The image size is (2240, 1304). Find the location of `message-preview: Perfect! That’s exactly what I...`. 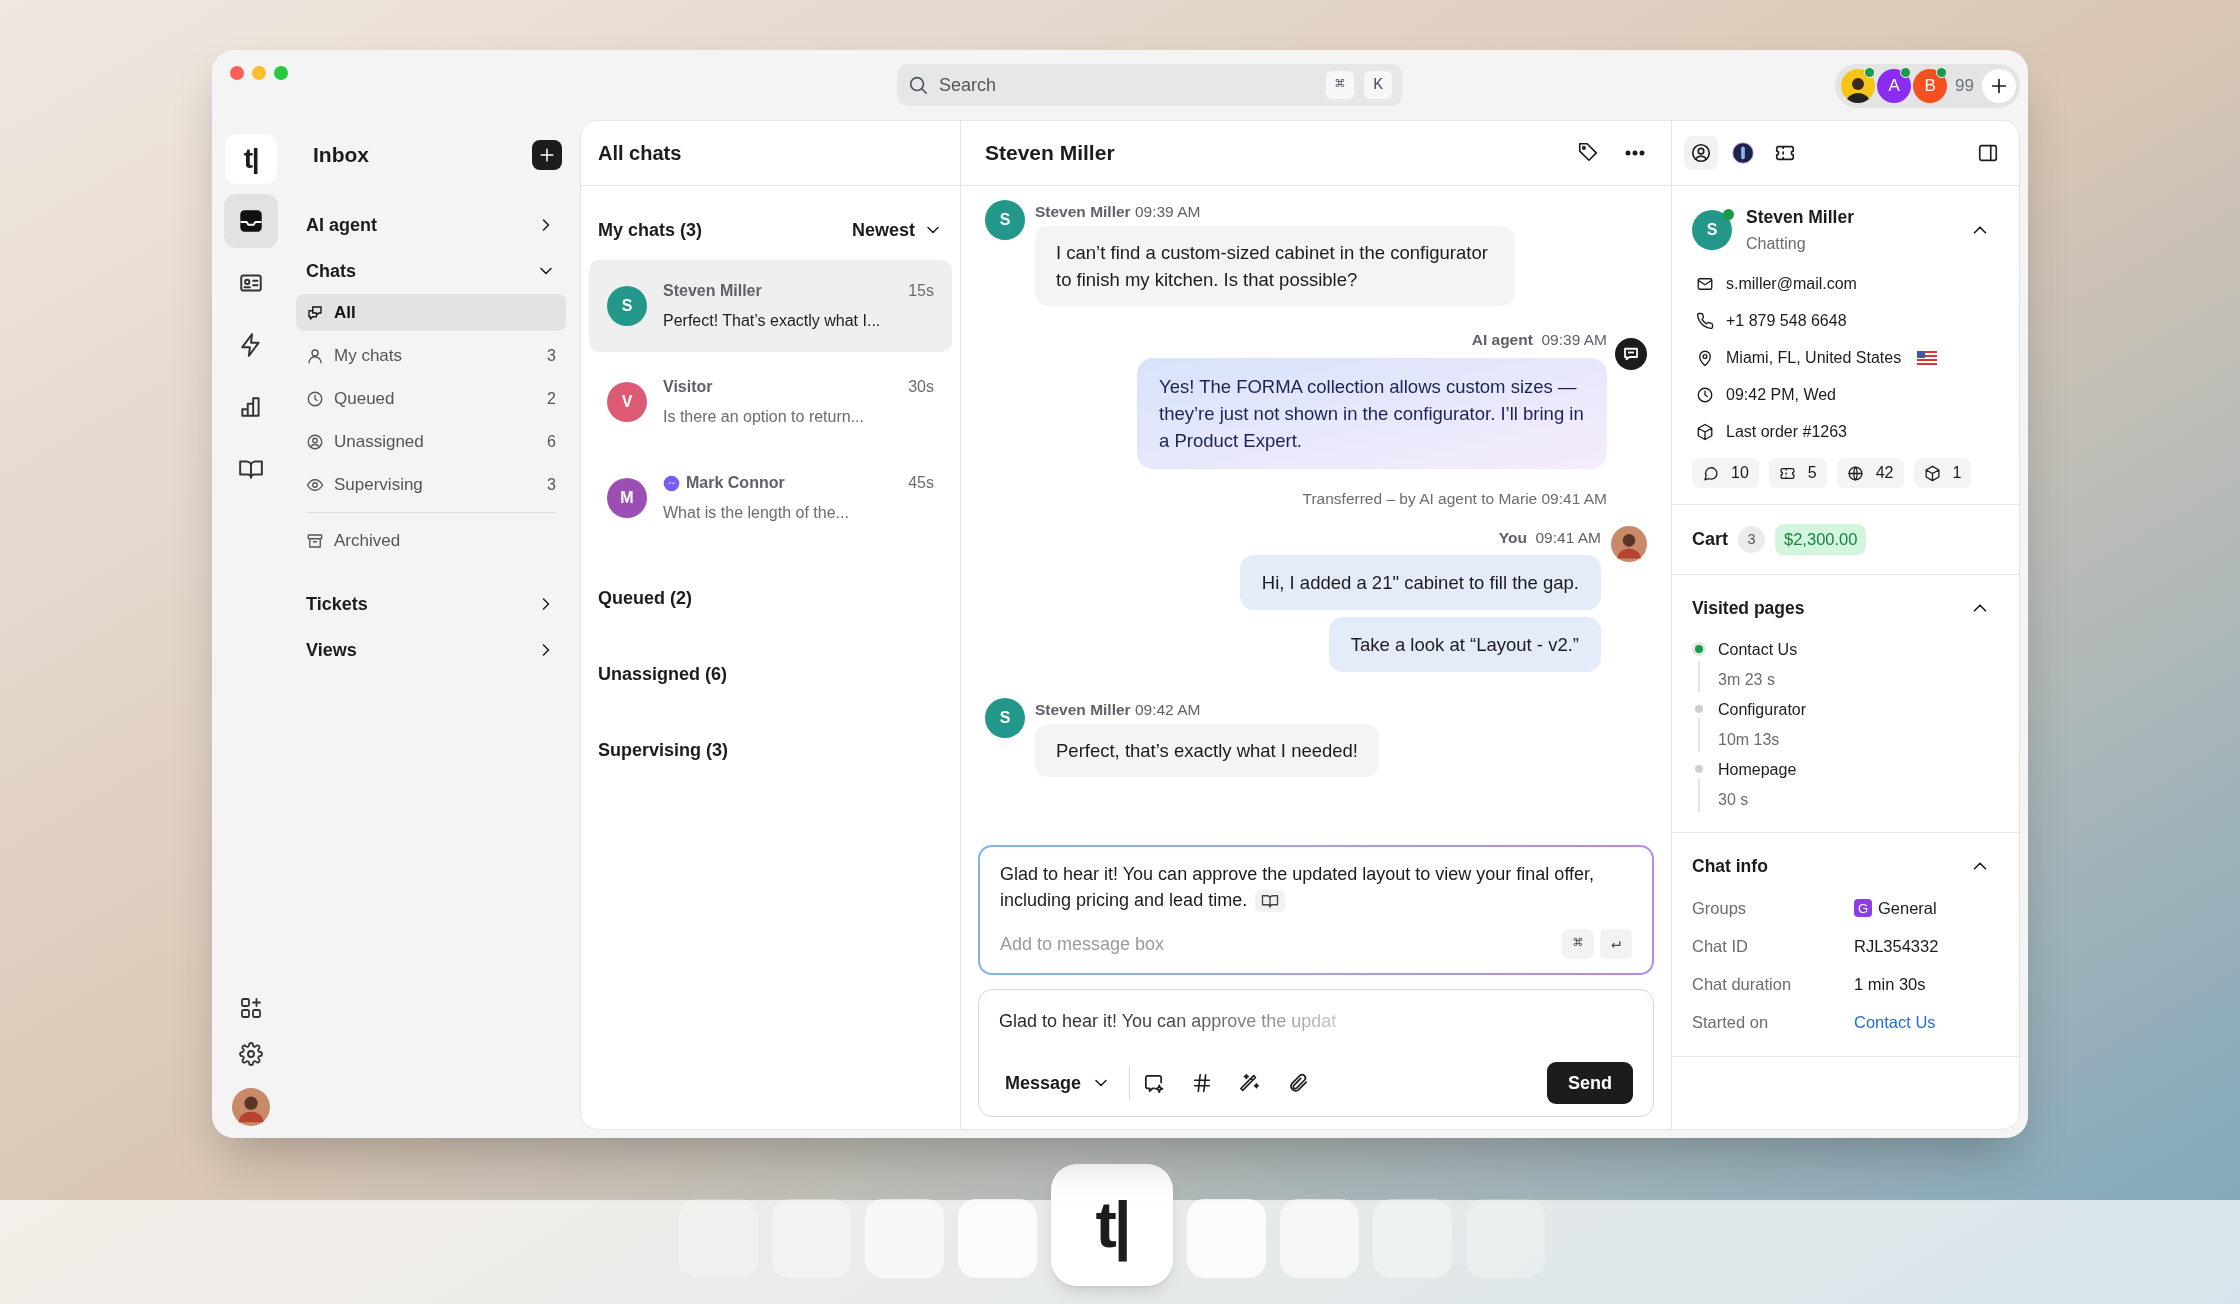

message-preview: Perfect! That’s exactly what I... is located at coordinates (772, 321).